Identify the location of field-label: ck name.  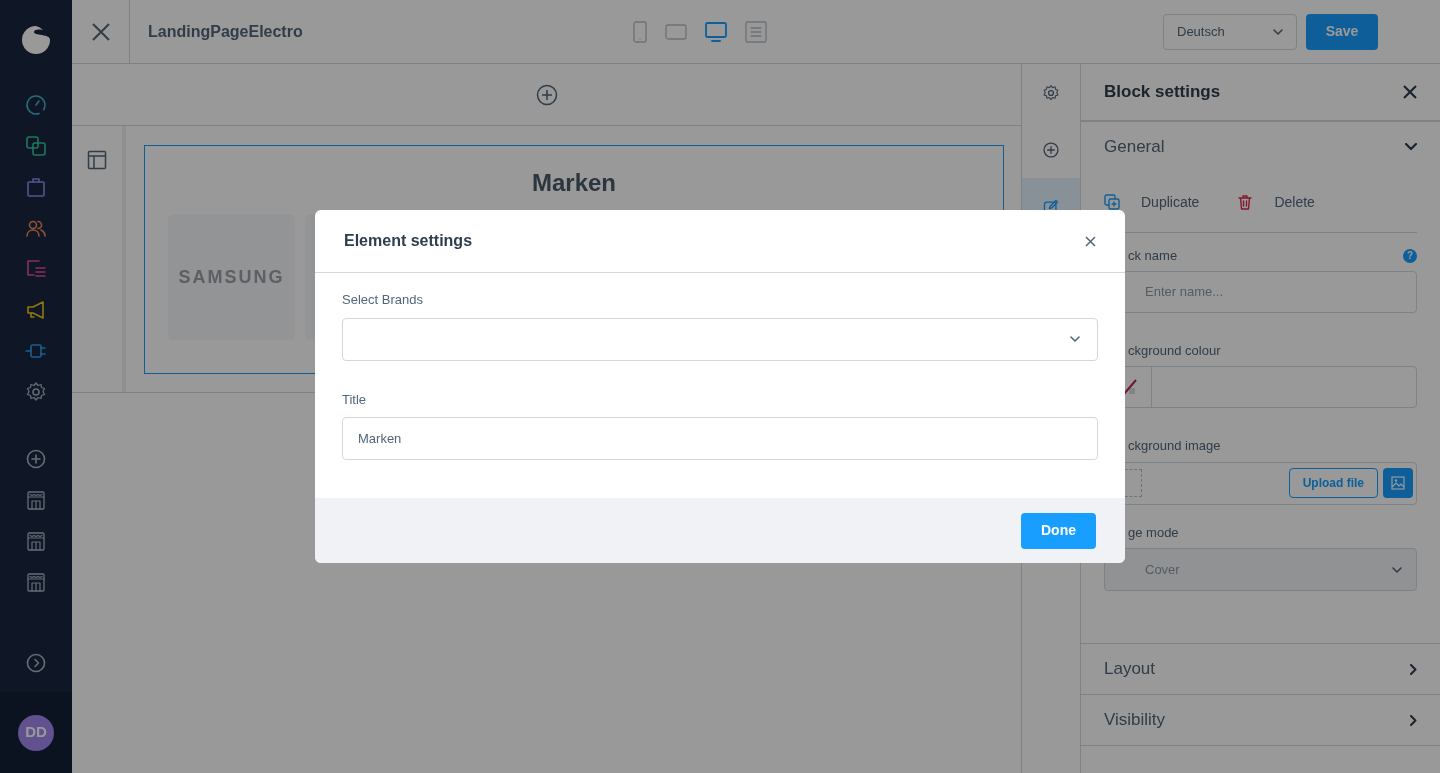
(1153, 256).